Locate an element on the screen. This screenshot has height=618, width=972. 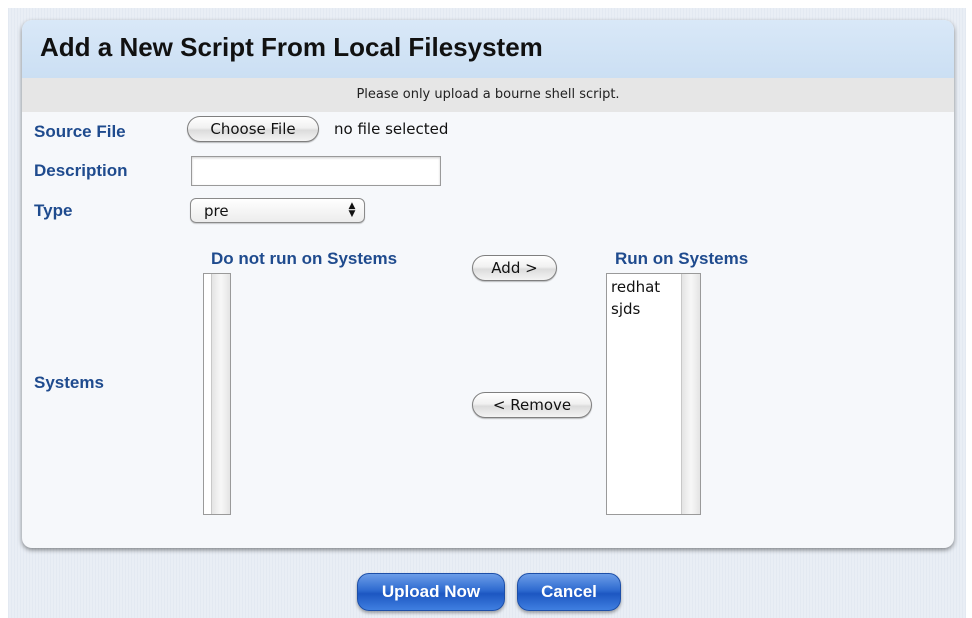
page-title: Add a New Script From Local Filesystem is located at coordinates (291, 47).